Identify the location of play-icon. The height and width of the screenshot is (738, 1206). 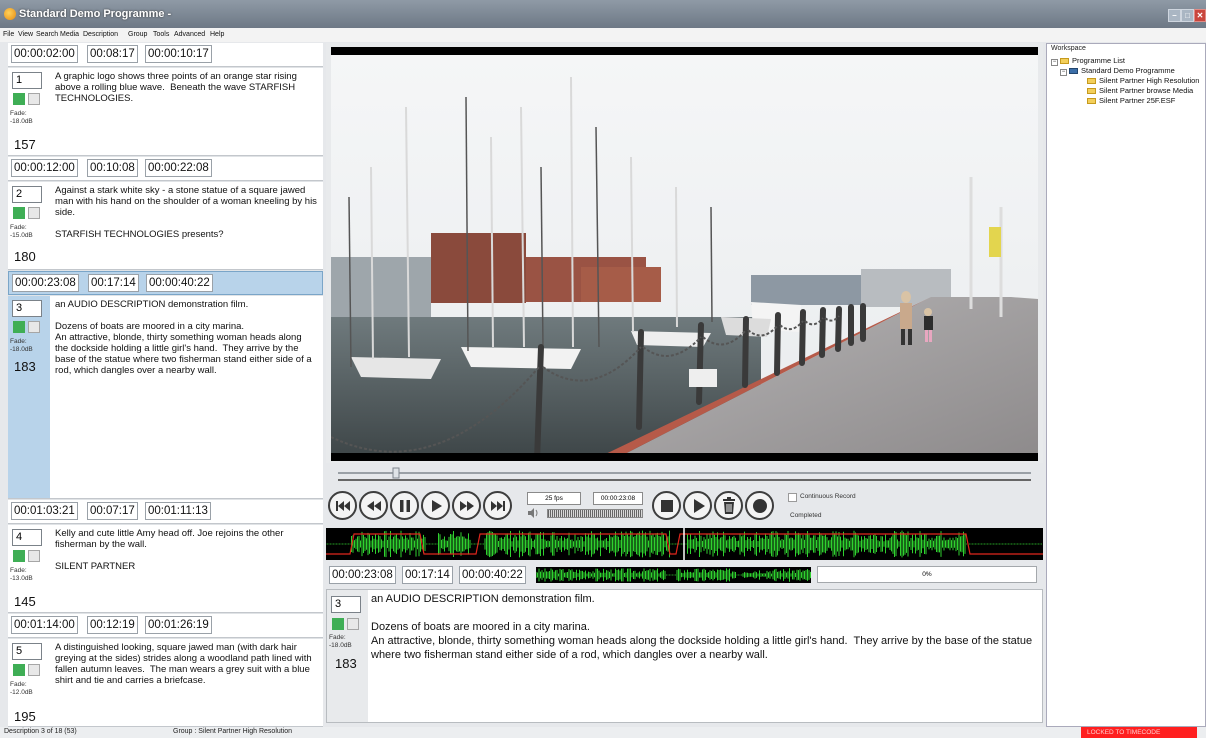
(437, 506).